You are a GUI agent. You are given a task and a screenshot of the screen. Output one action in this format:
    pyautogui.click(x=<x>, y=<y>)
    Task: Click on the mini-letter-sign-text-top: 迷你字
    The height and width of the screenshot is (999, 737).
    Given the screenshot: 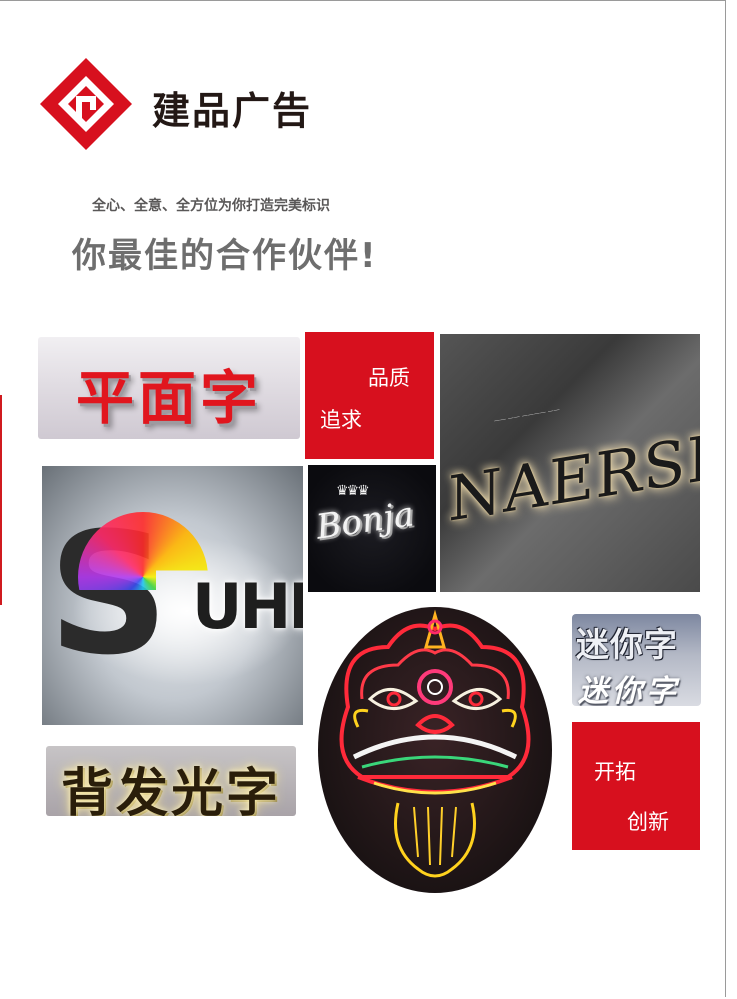 What is the action you would take?
    pyautogui.click(x=627, y=644)
    